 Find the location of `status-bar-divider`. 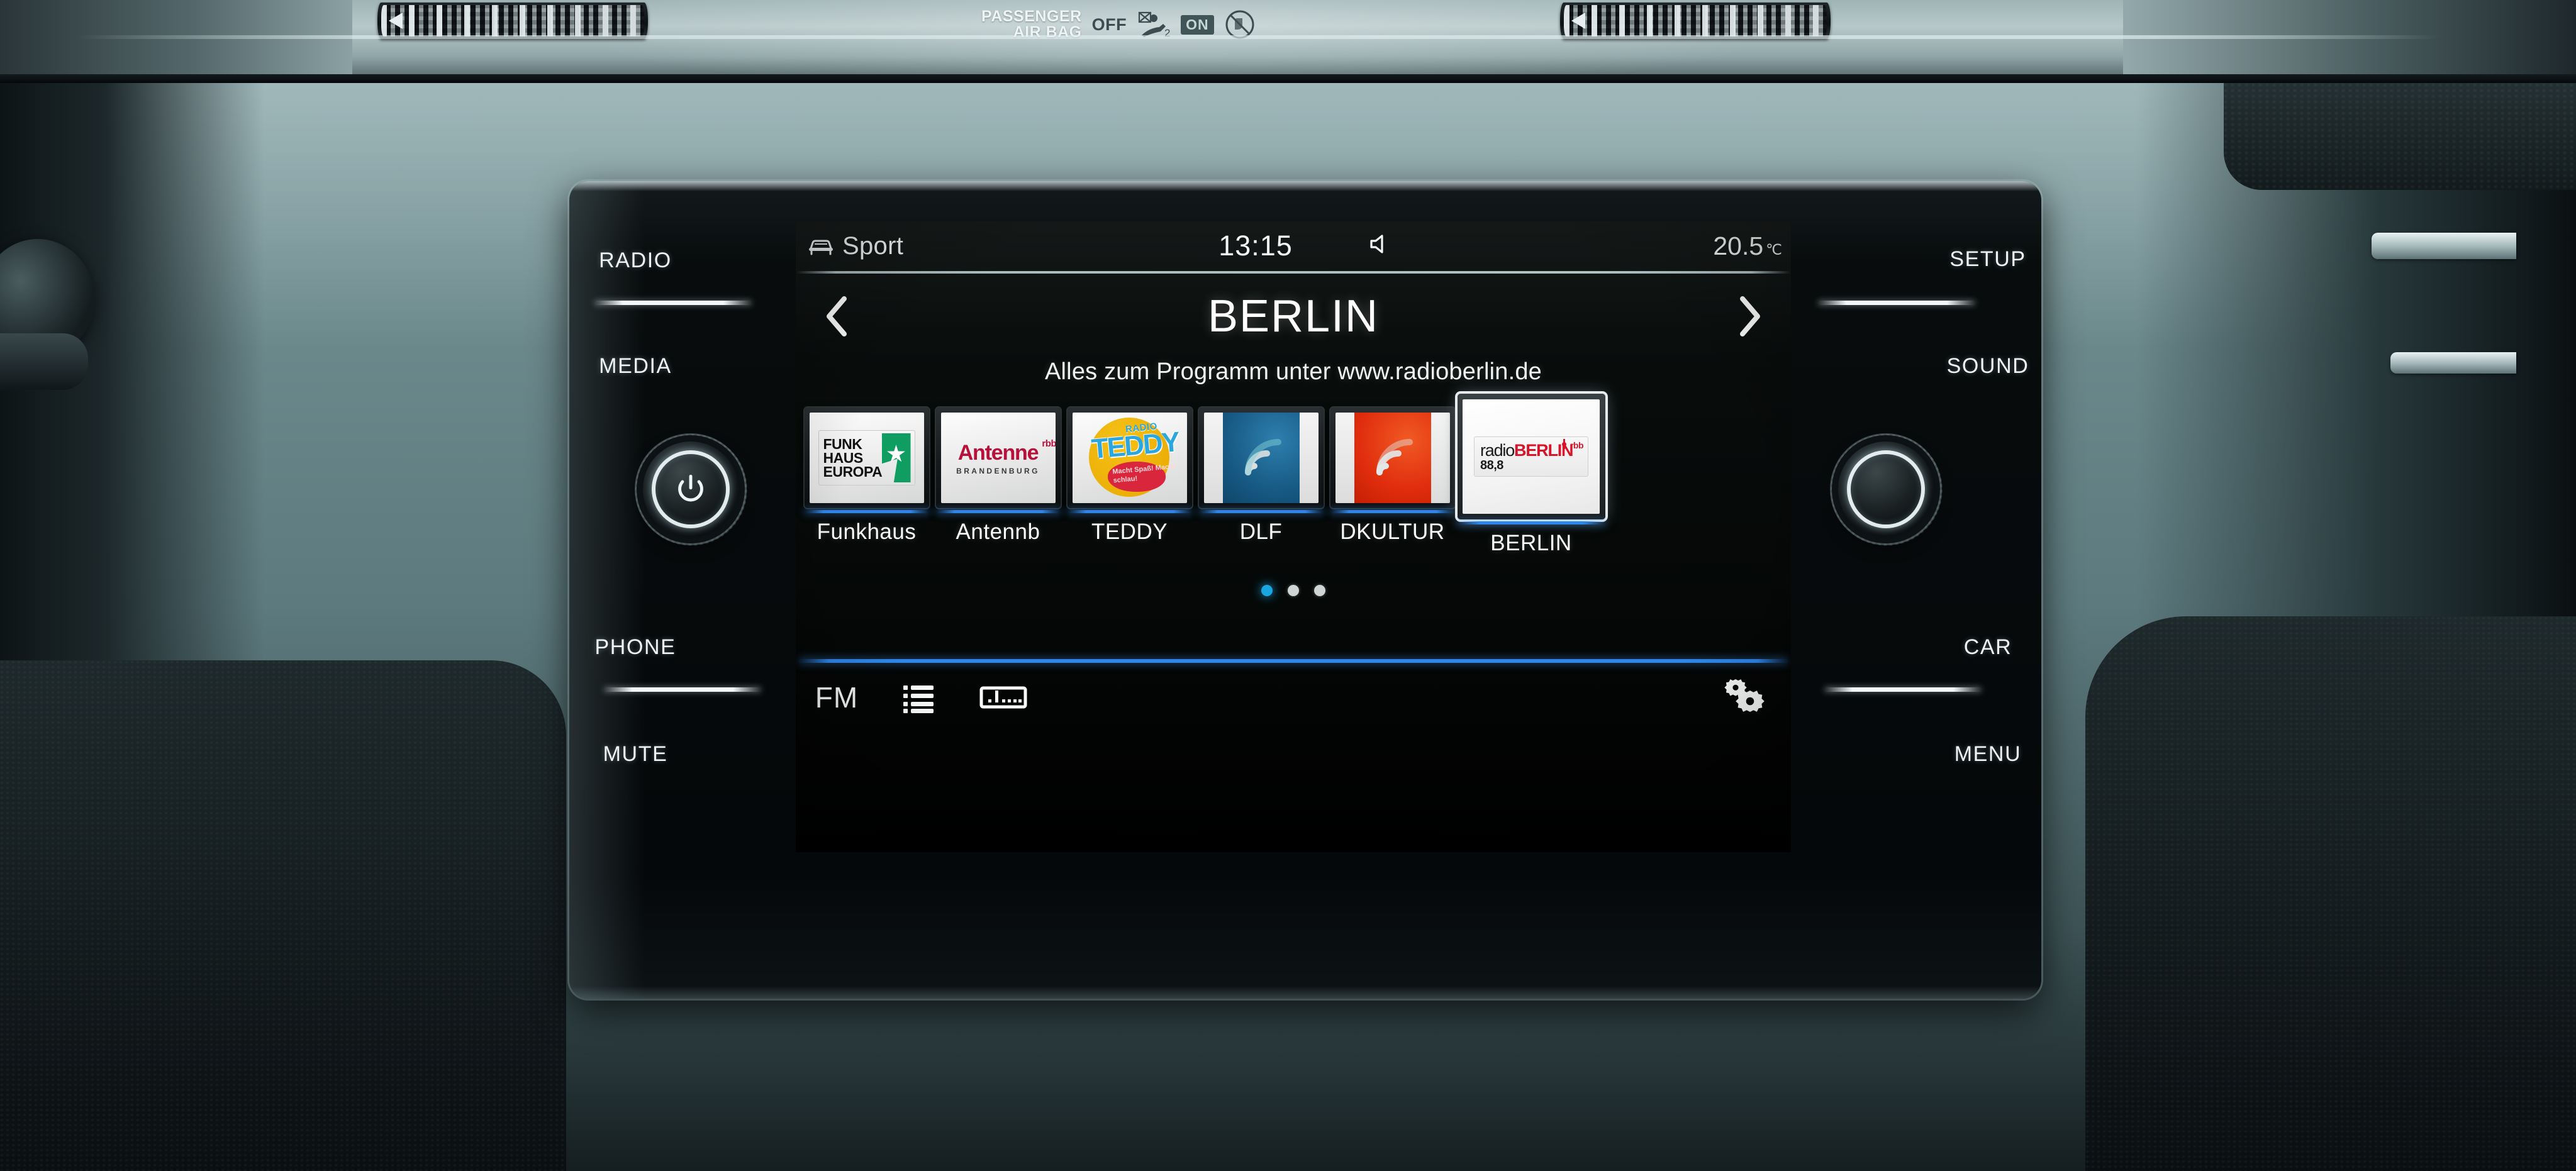

status-bar-divider is located at coordinates (1293, 272).